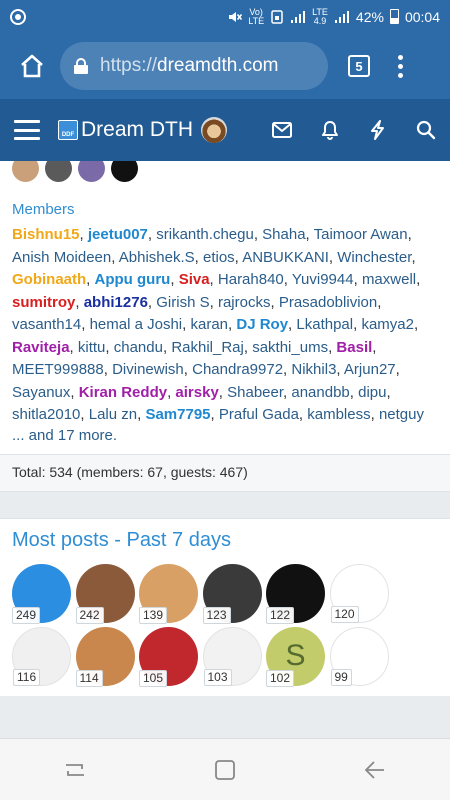 The height and width of the screenshot is (800, 450). I want to click on puppy-avatar: 114, so click(105, 656).